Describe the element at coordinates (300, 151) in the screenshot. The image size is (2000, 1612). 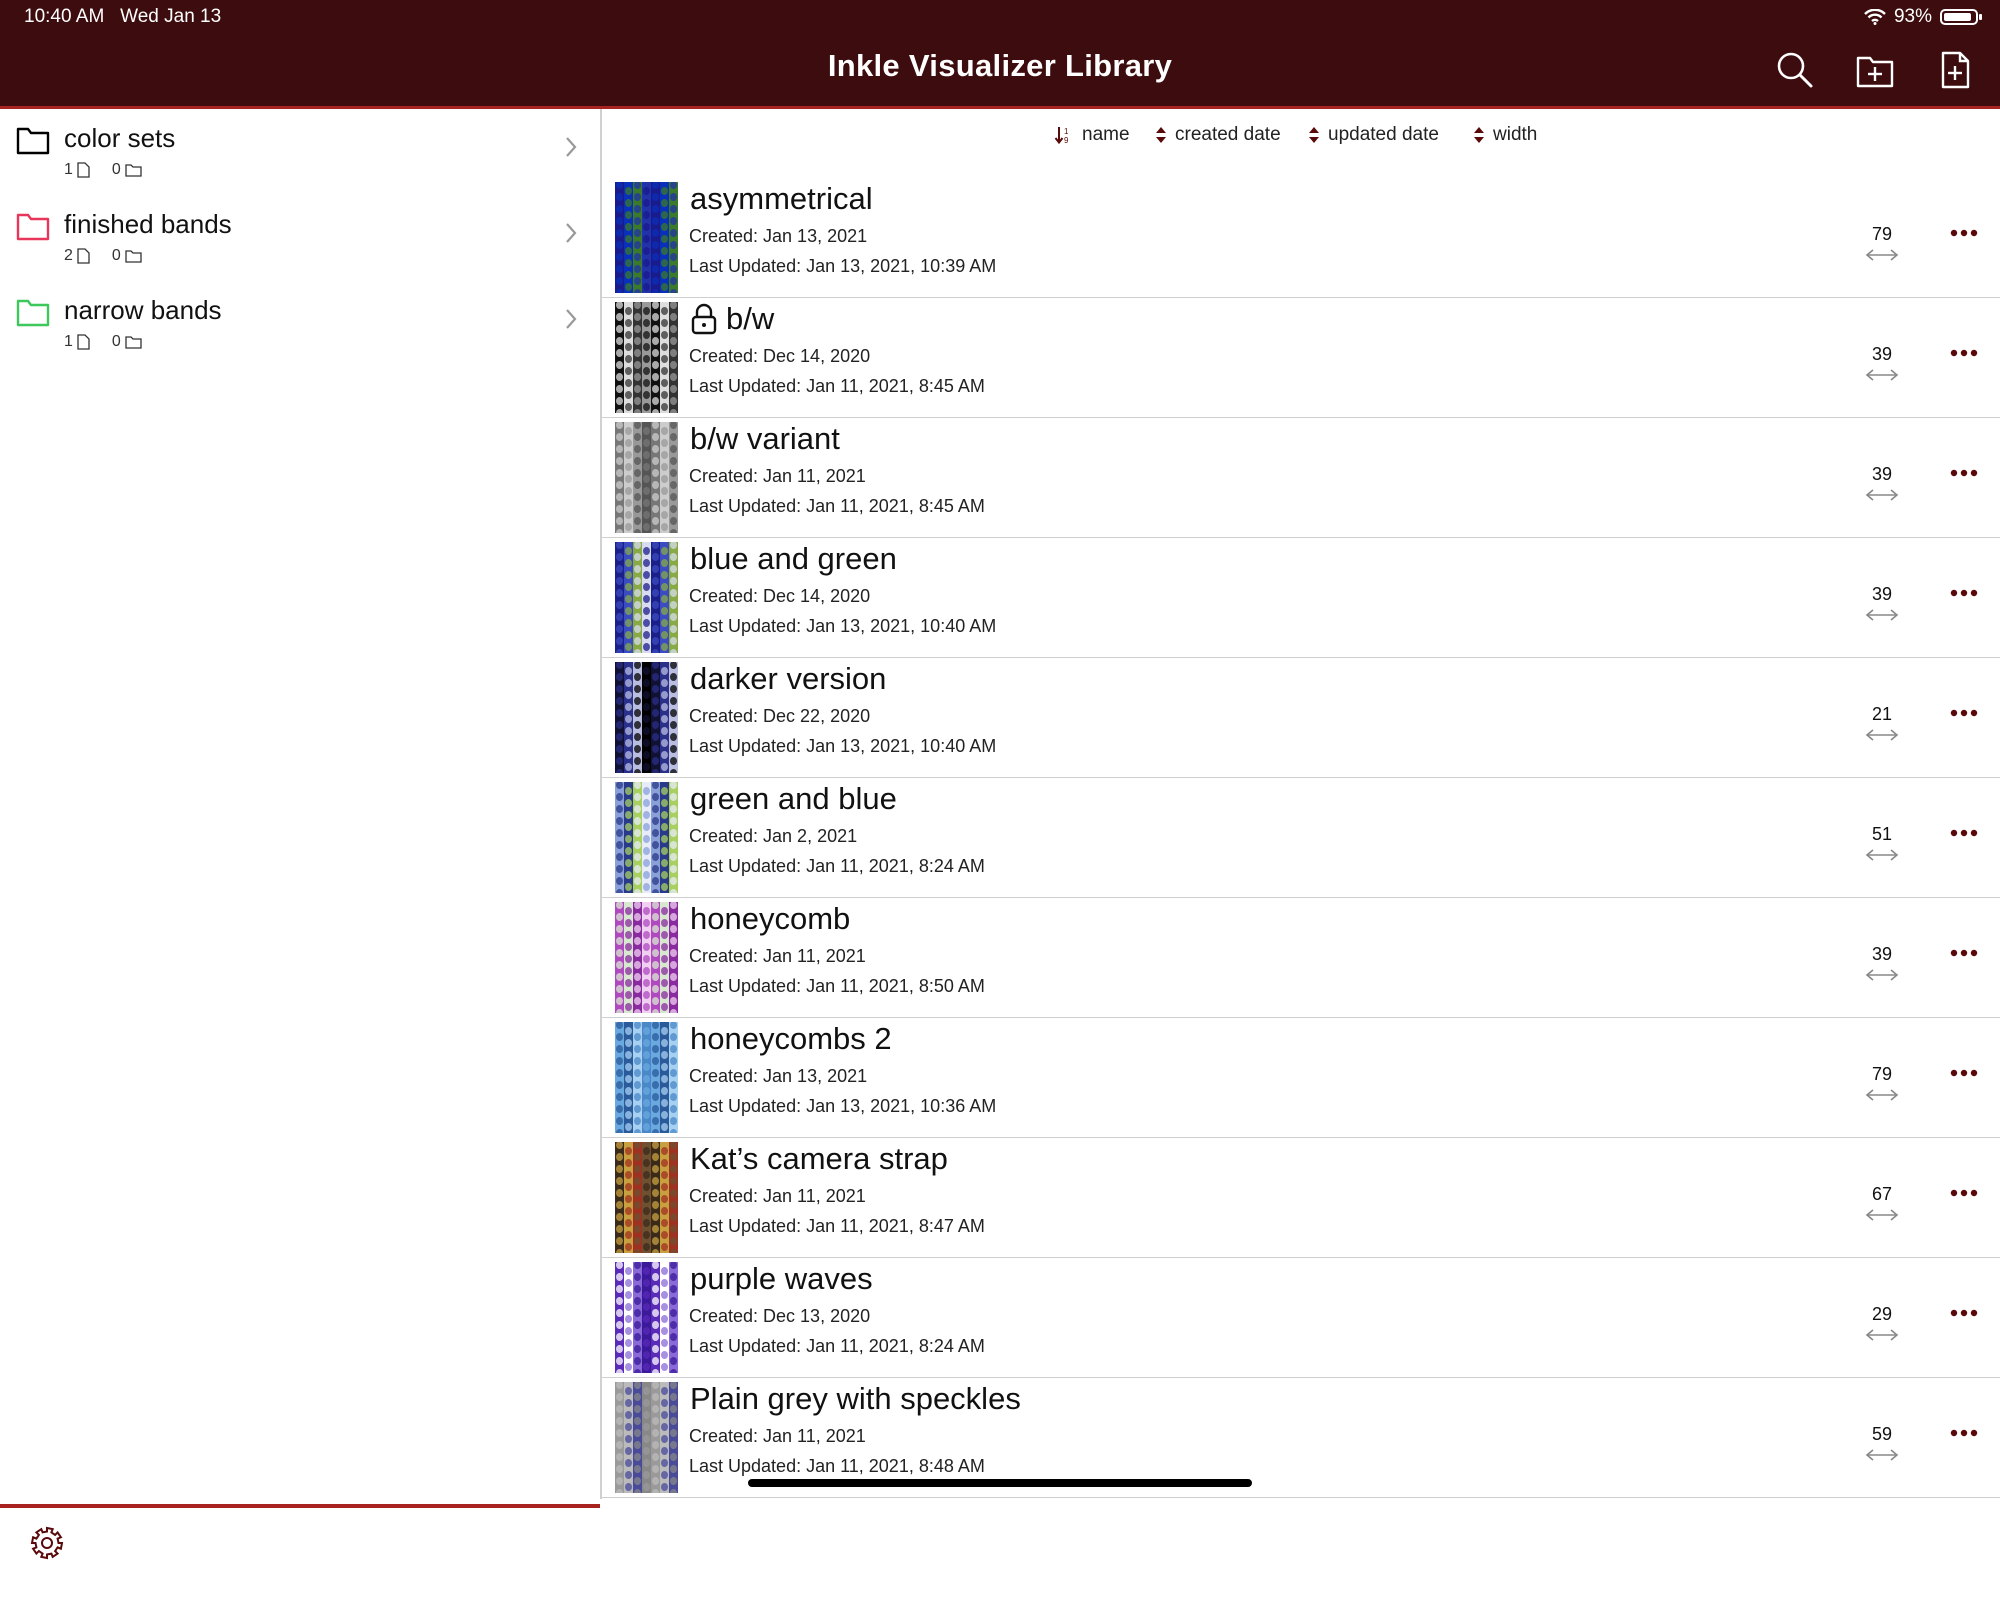
I see `folder-row: color sets 1 0` at that location.